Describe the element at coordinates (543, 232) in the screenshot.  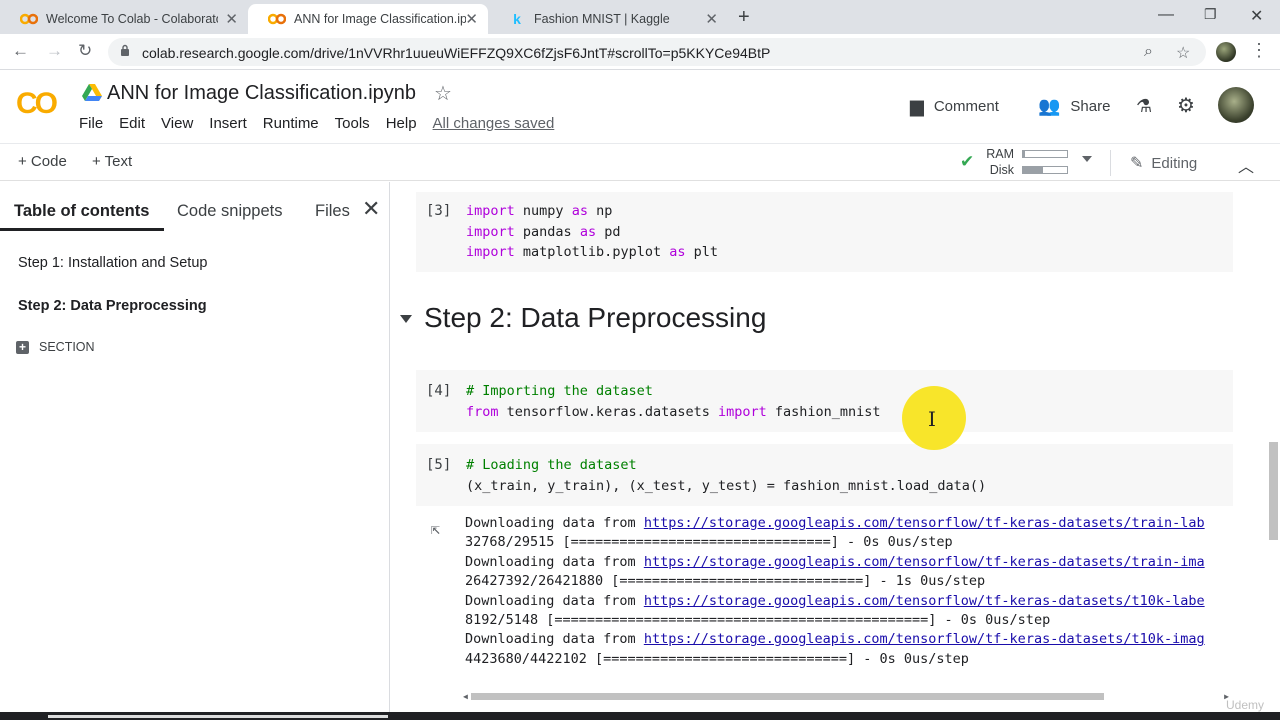
I see `code-line: import pandas as pd` at that location.